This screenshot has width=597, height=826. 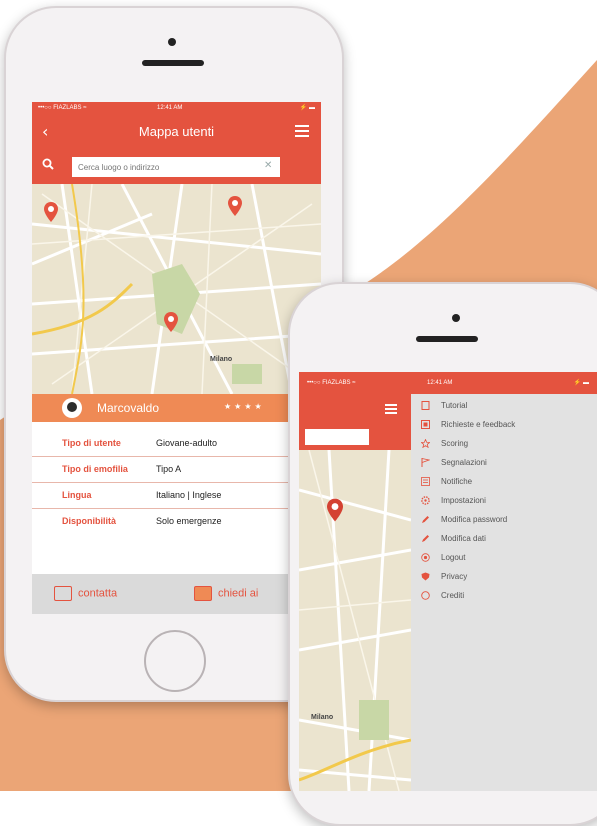 What do you see at coordinates (355, 409) in the screenshot?
I see `app-header` at bounding box center [355, 409].